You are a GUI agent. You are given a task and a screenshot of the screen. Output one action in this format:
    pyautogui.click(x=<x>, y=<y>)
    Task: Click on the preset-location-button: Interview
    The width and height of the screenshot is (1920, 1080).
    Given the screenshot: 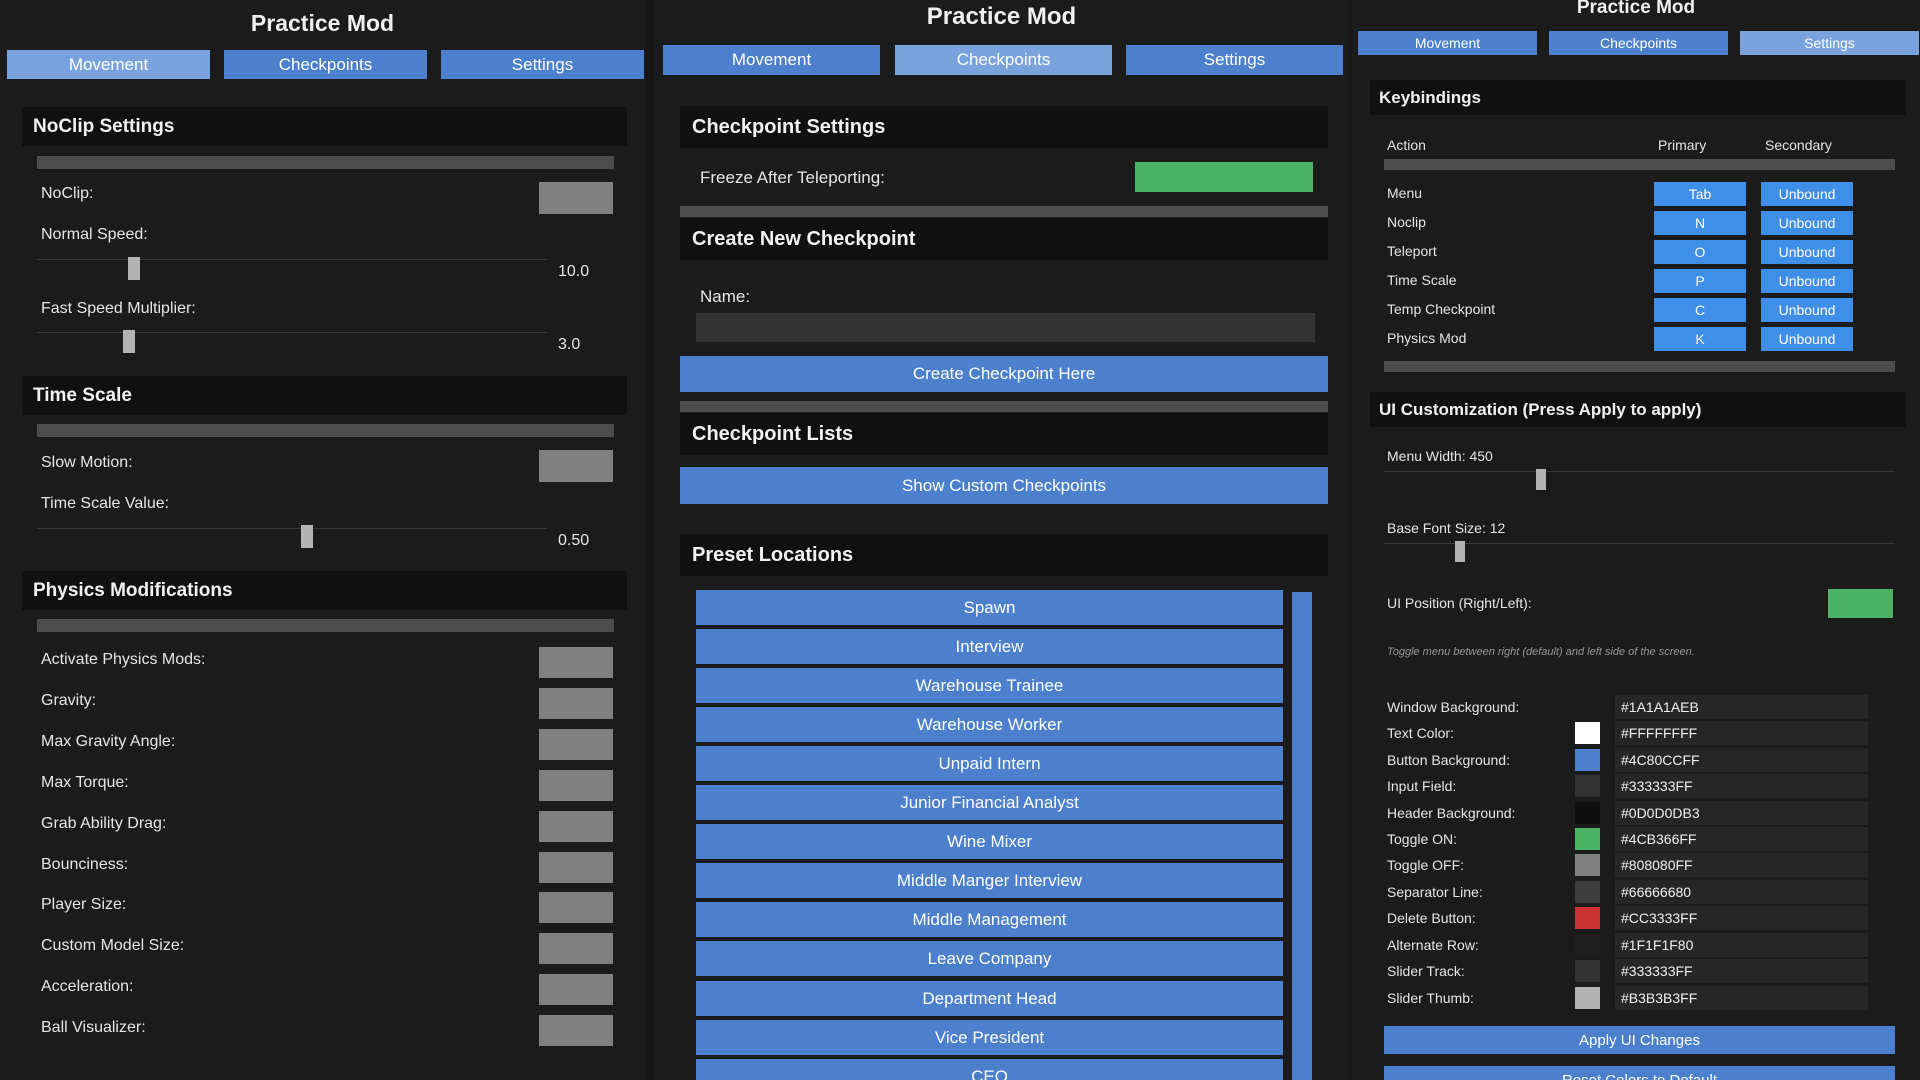 What is the action you would take?
    pyautogui.click(x=989, y=646)
    